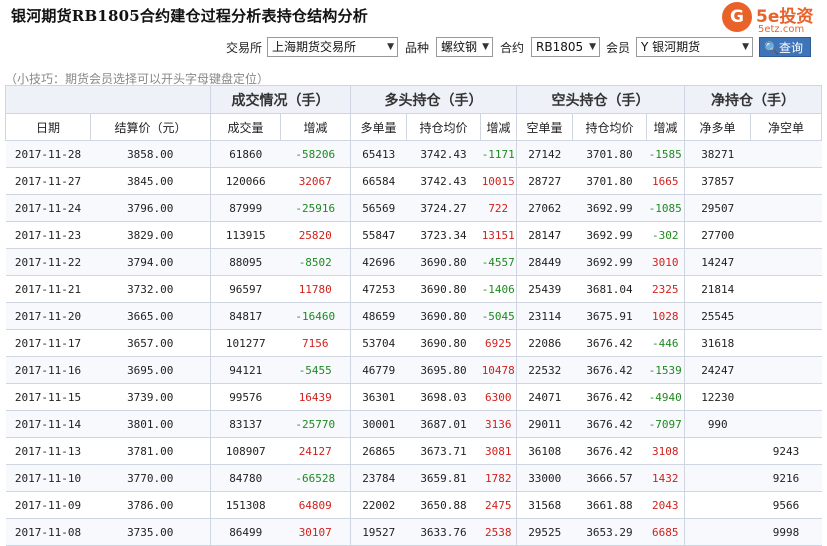 The height and width of the screenshot is (546, 827). I want to click on table-cell: 3796.00, so click(150, 208).